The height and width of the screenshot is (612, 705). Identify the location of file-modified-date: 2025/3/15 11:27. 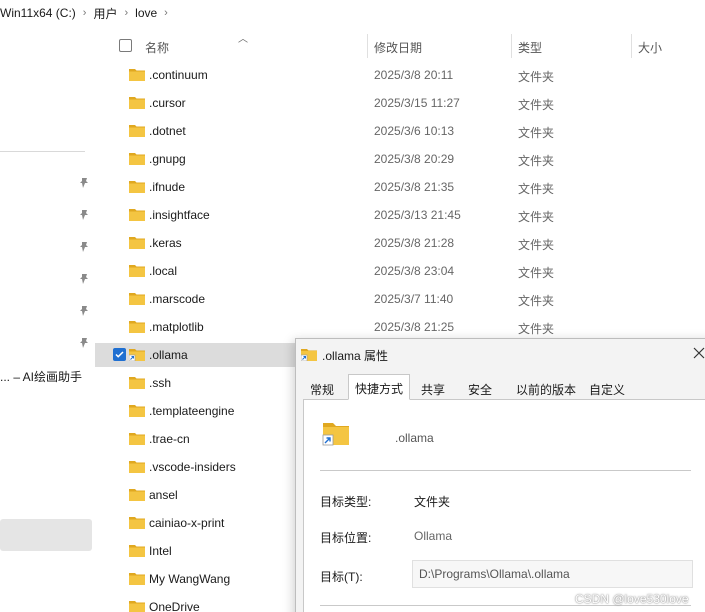
(417, 103).